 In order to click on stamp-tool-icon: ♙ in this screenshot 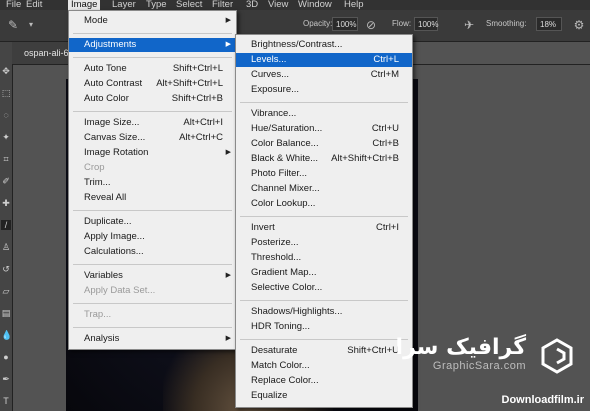, I will do `click(6, 247)`.